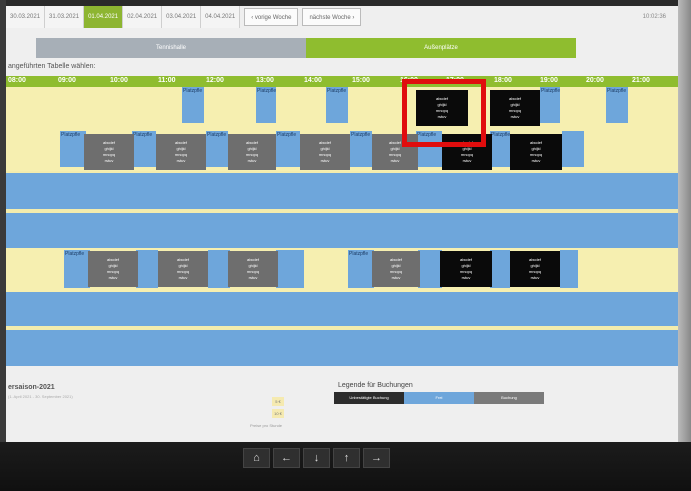 Image resolution: width=691 pixels, height=491 pixels. I want to click on legend-title: Legende für Buchungen, so click(375, 385).